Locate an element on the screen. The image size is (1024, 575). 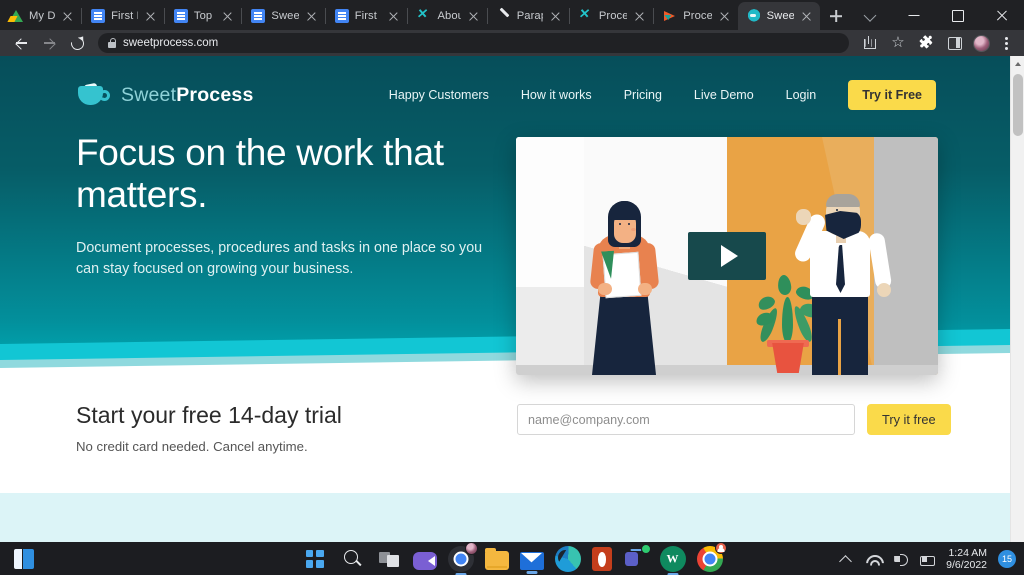
tab-strip: My Dri First D Top 9 Sweetl First D is located at coordinates (512, 15).